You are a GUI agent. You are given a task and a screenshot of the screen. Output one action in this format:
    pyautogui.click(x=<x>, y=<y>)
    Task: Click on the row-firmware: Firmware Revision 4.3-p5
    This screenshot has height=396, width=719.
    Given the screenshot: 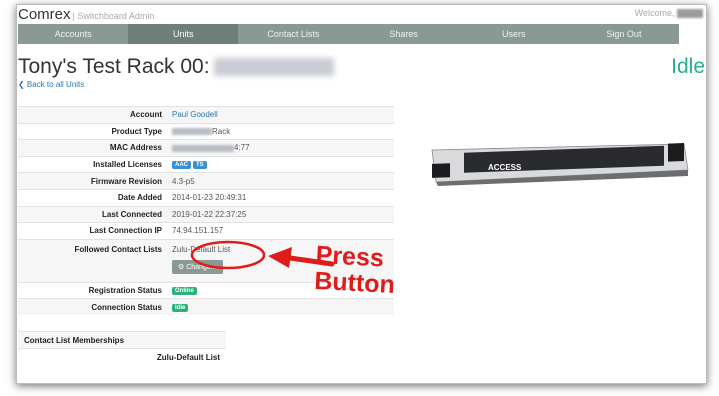 What is the action you would take?
    pyautogui.click(x=206, y=181)
    